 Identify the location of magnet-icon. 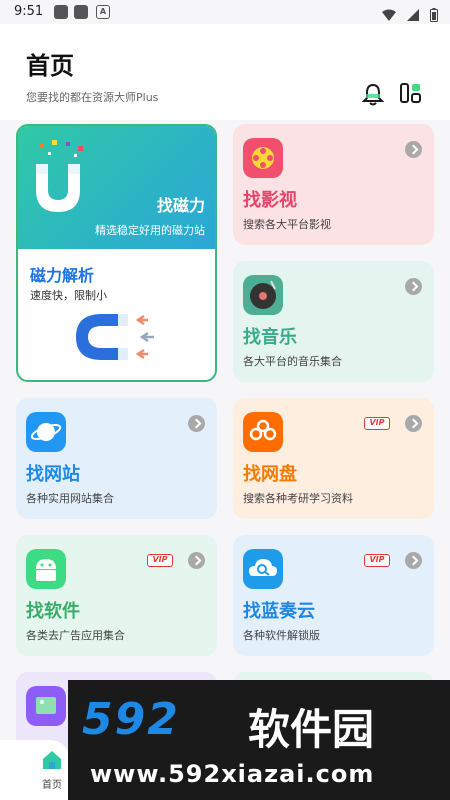
(59, 176).